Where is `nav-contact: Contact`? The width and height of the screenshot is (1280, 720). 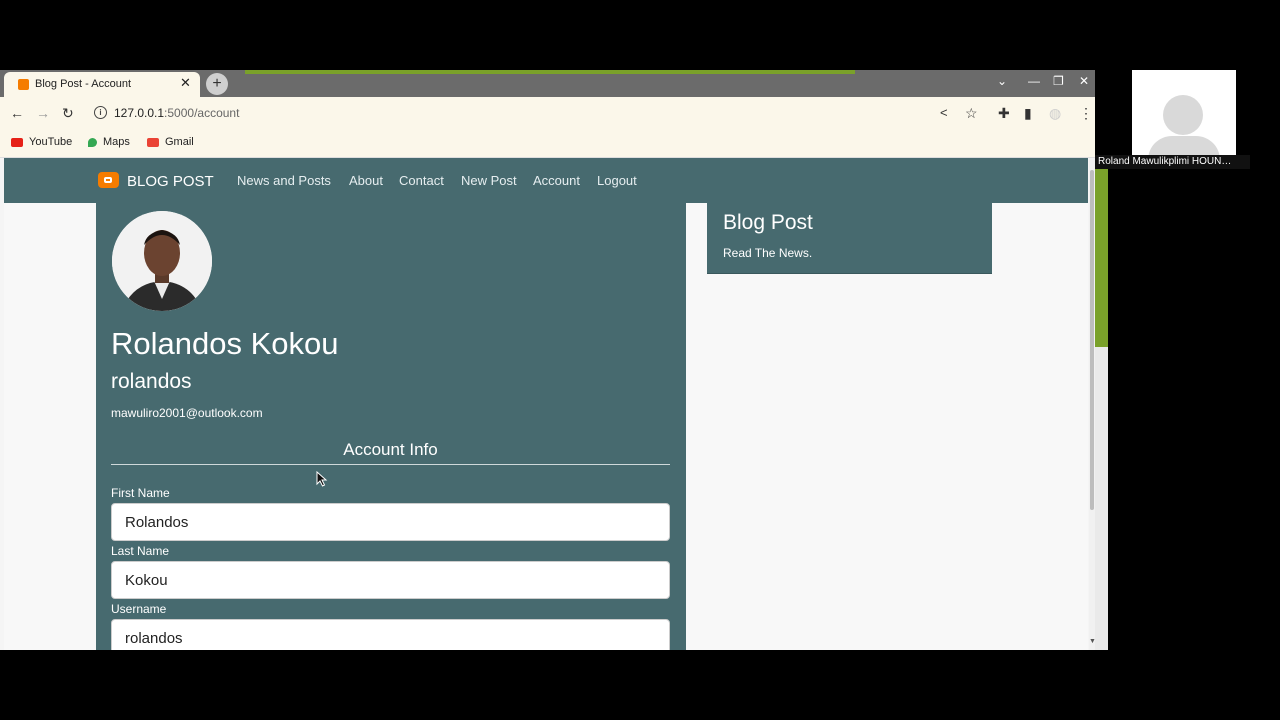
nav-contact: Contact is located at coordinates (421, 180).